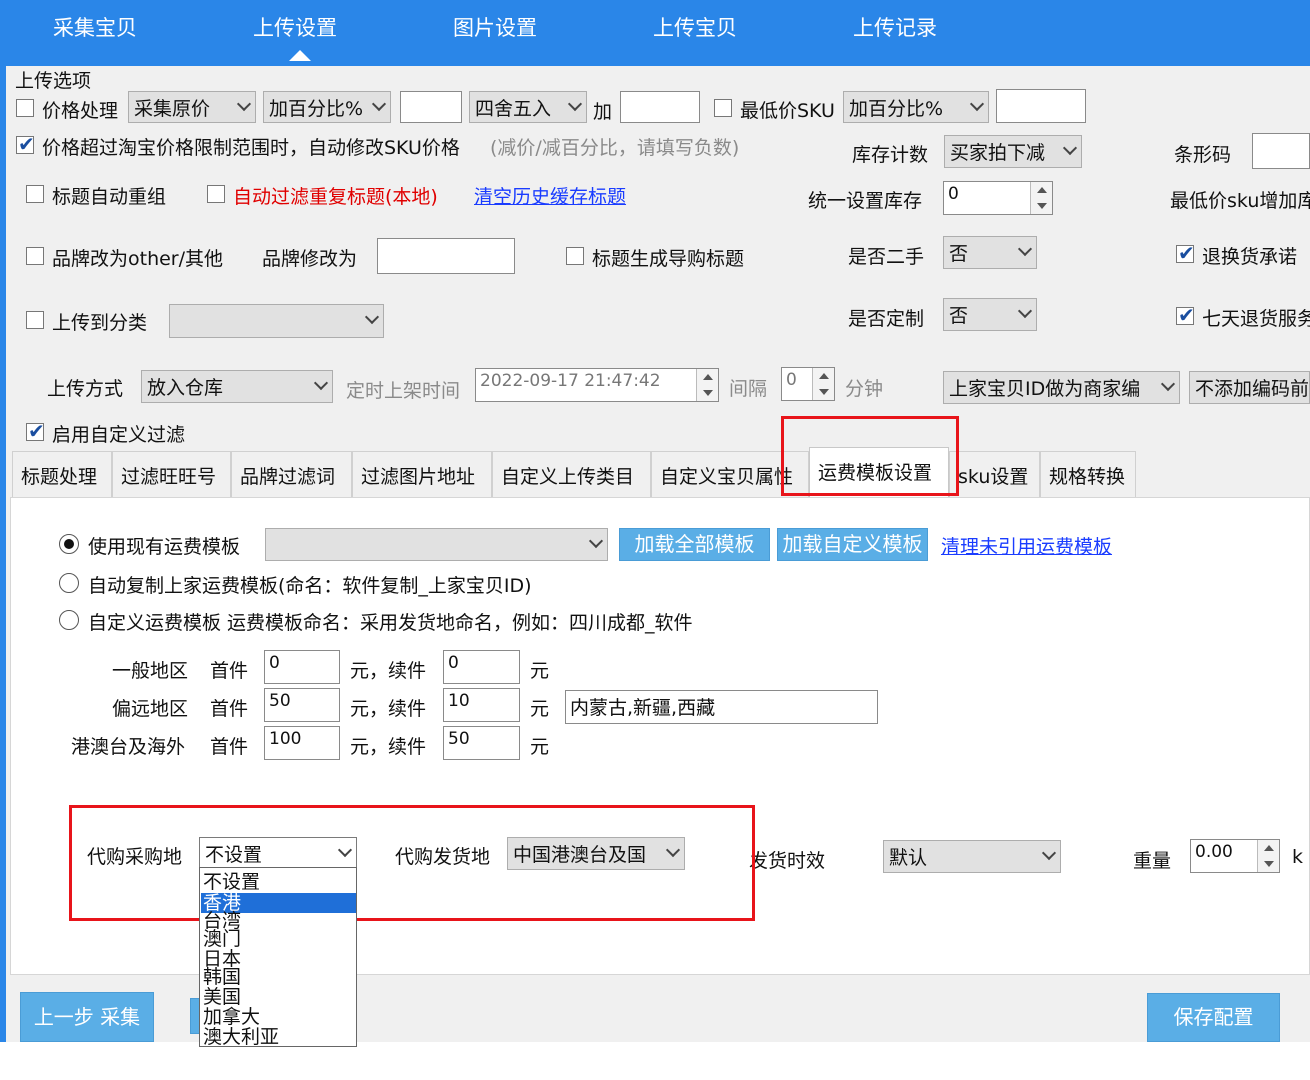 The image size is (1310, 1080). I want to click on return-promise-checkbox, so click(1185, 253).